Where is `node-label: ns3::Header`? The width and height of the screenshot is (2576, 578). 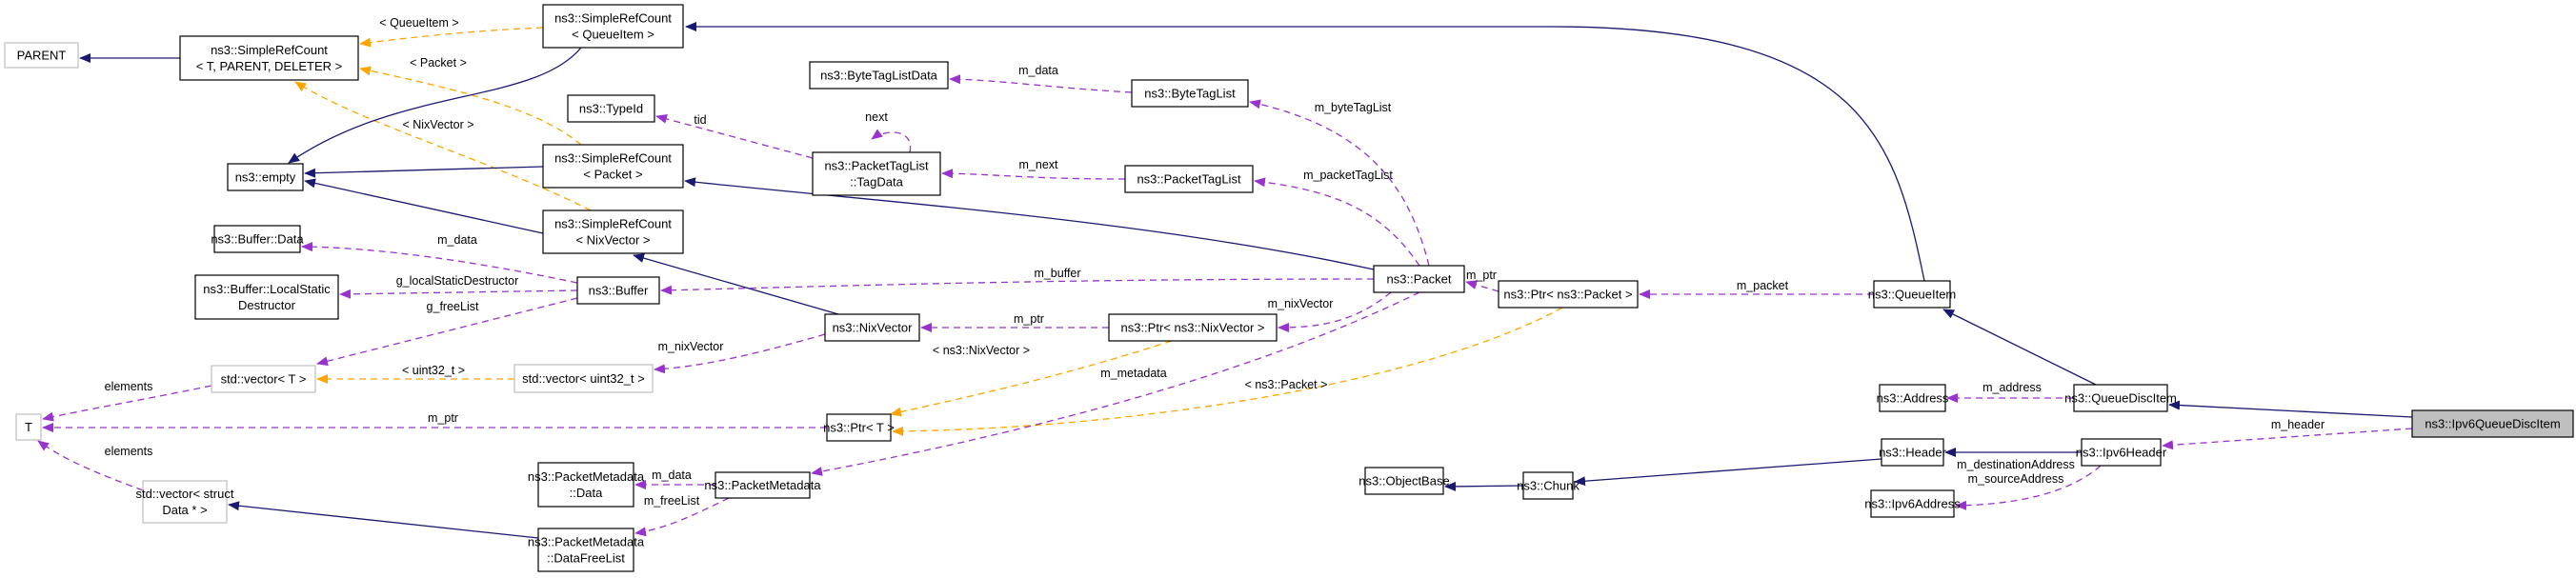 node-label: ns3::Header is located at coordinates (1913, 453).